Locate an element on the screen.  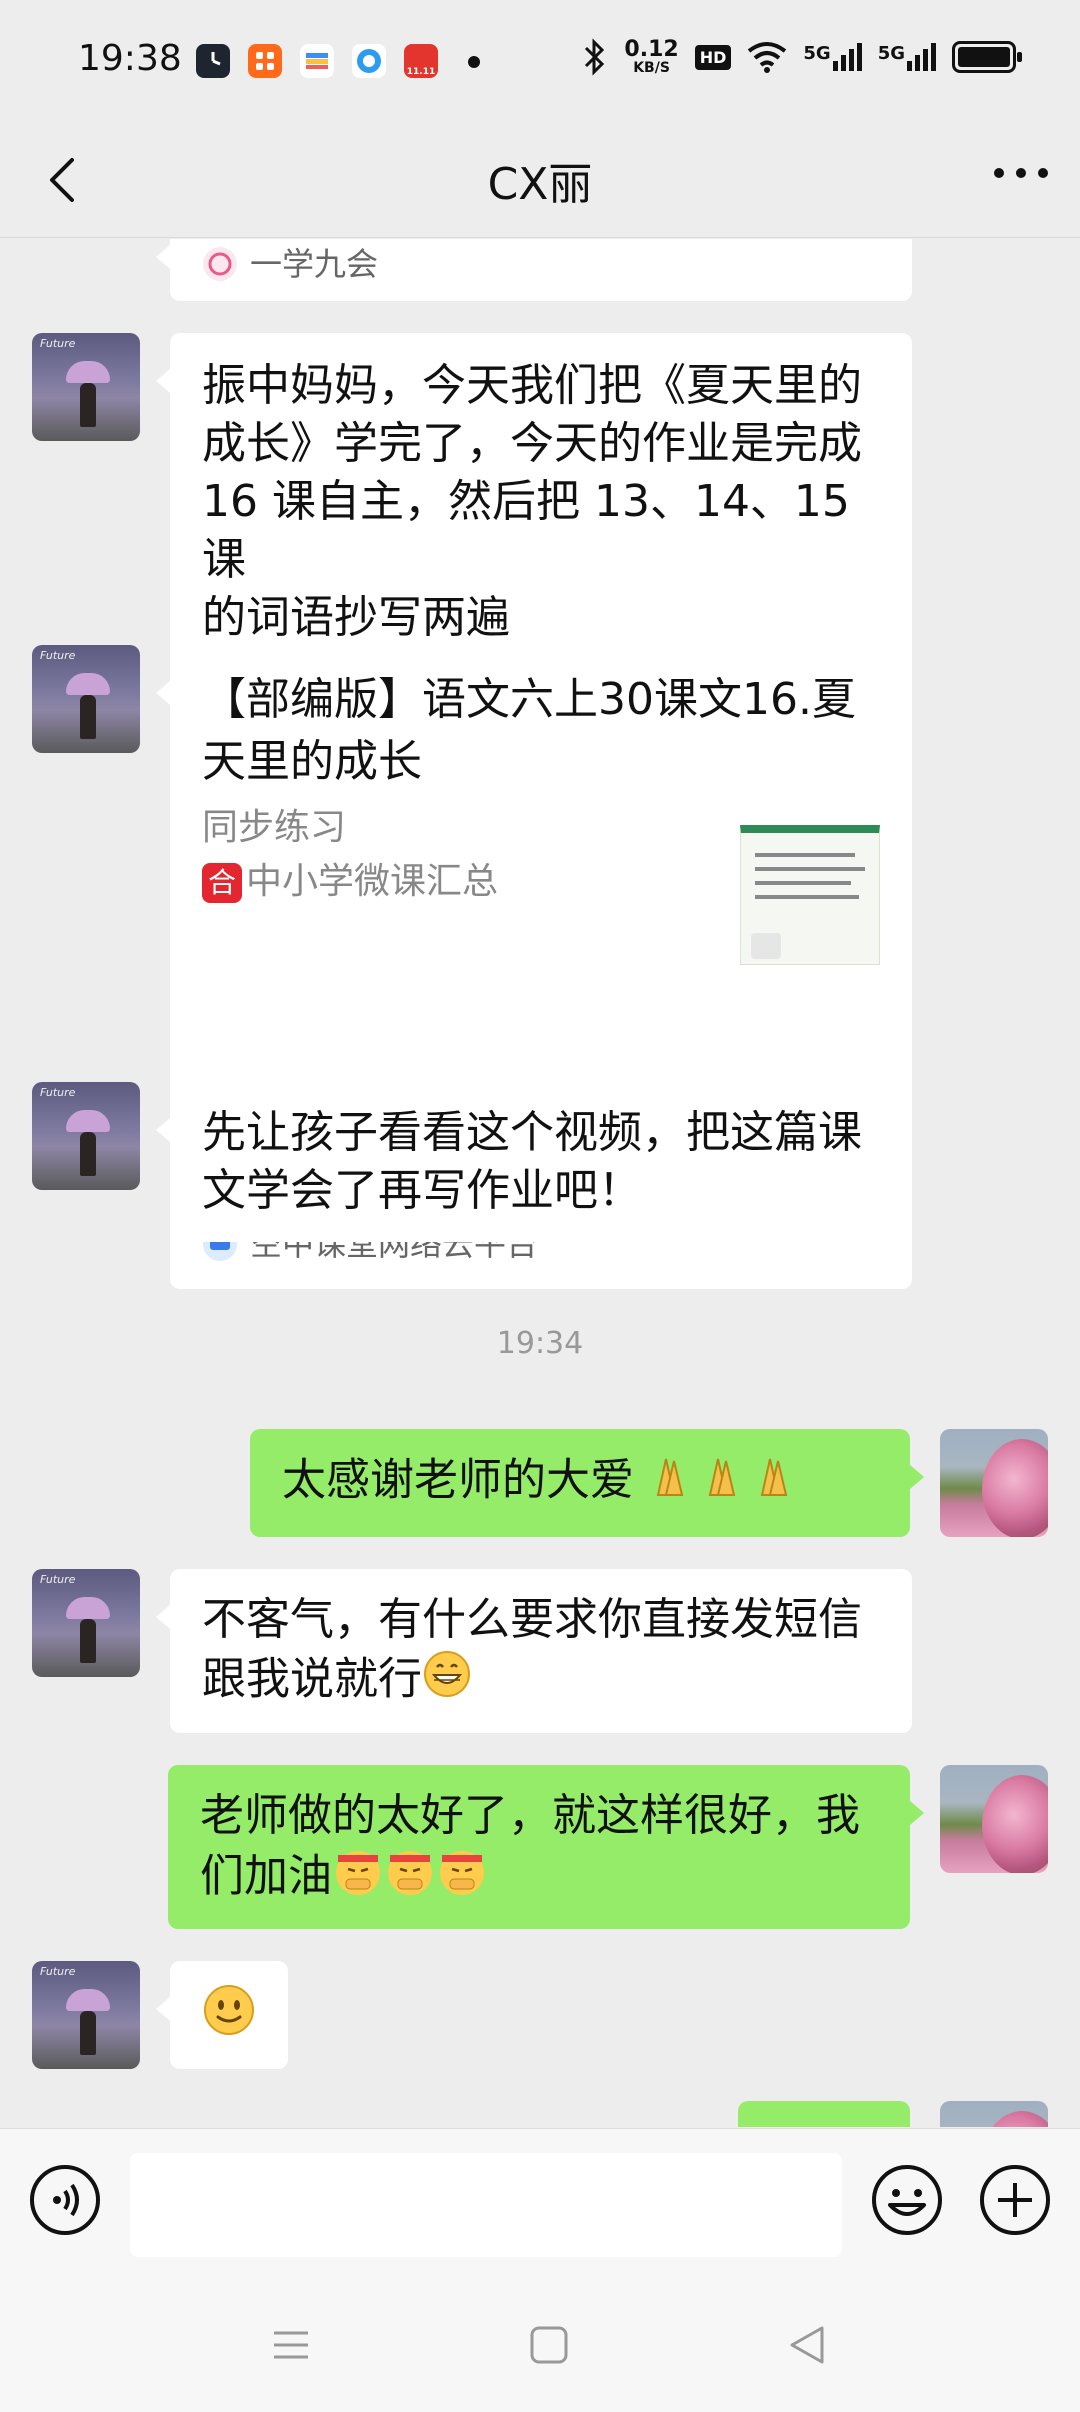
voice-icon is located at coordinates (65, 2200).